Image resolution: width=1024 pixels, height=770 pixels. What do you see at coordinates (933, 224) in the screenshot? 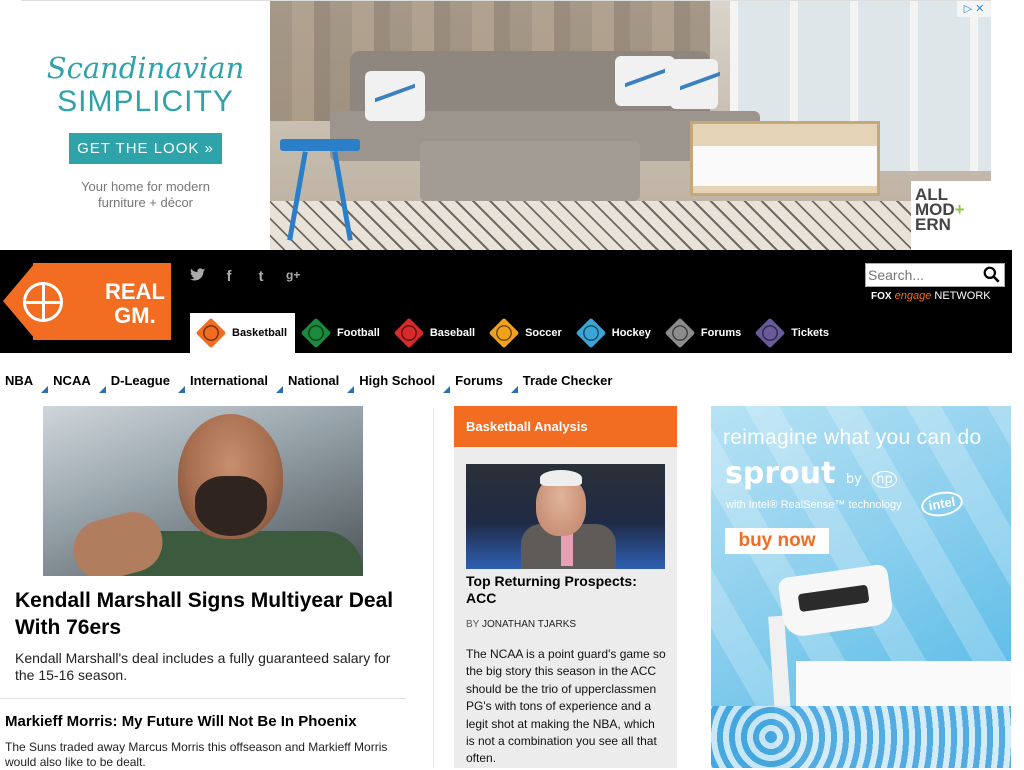
I see `allmod-line3: ERN` at bounding box center [933, 224].